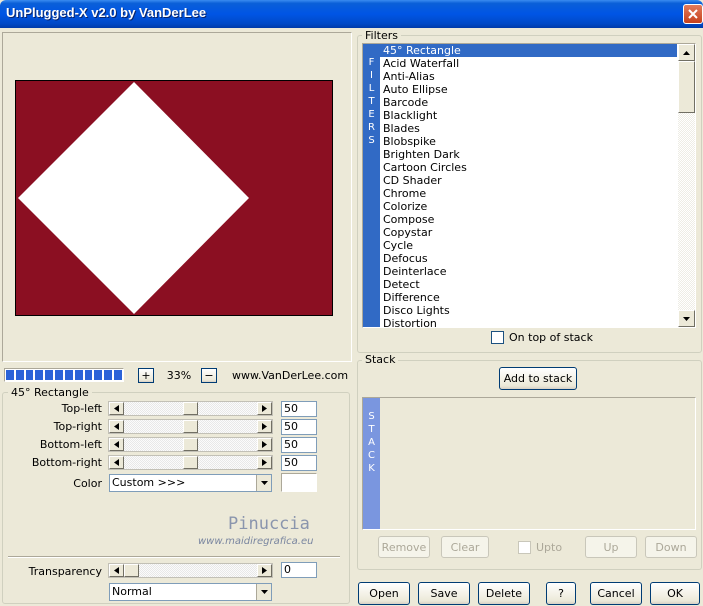 This screenshot has height=606, width=703. I want to click on list-item: 45° Rectangle, so click(528, 50).